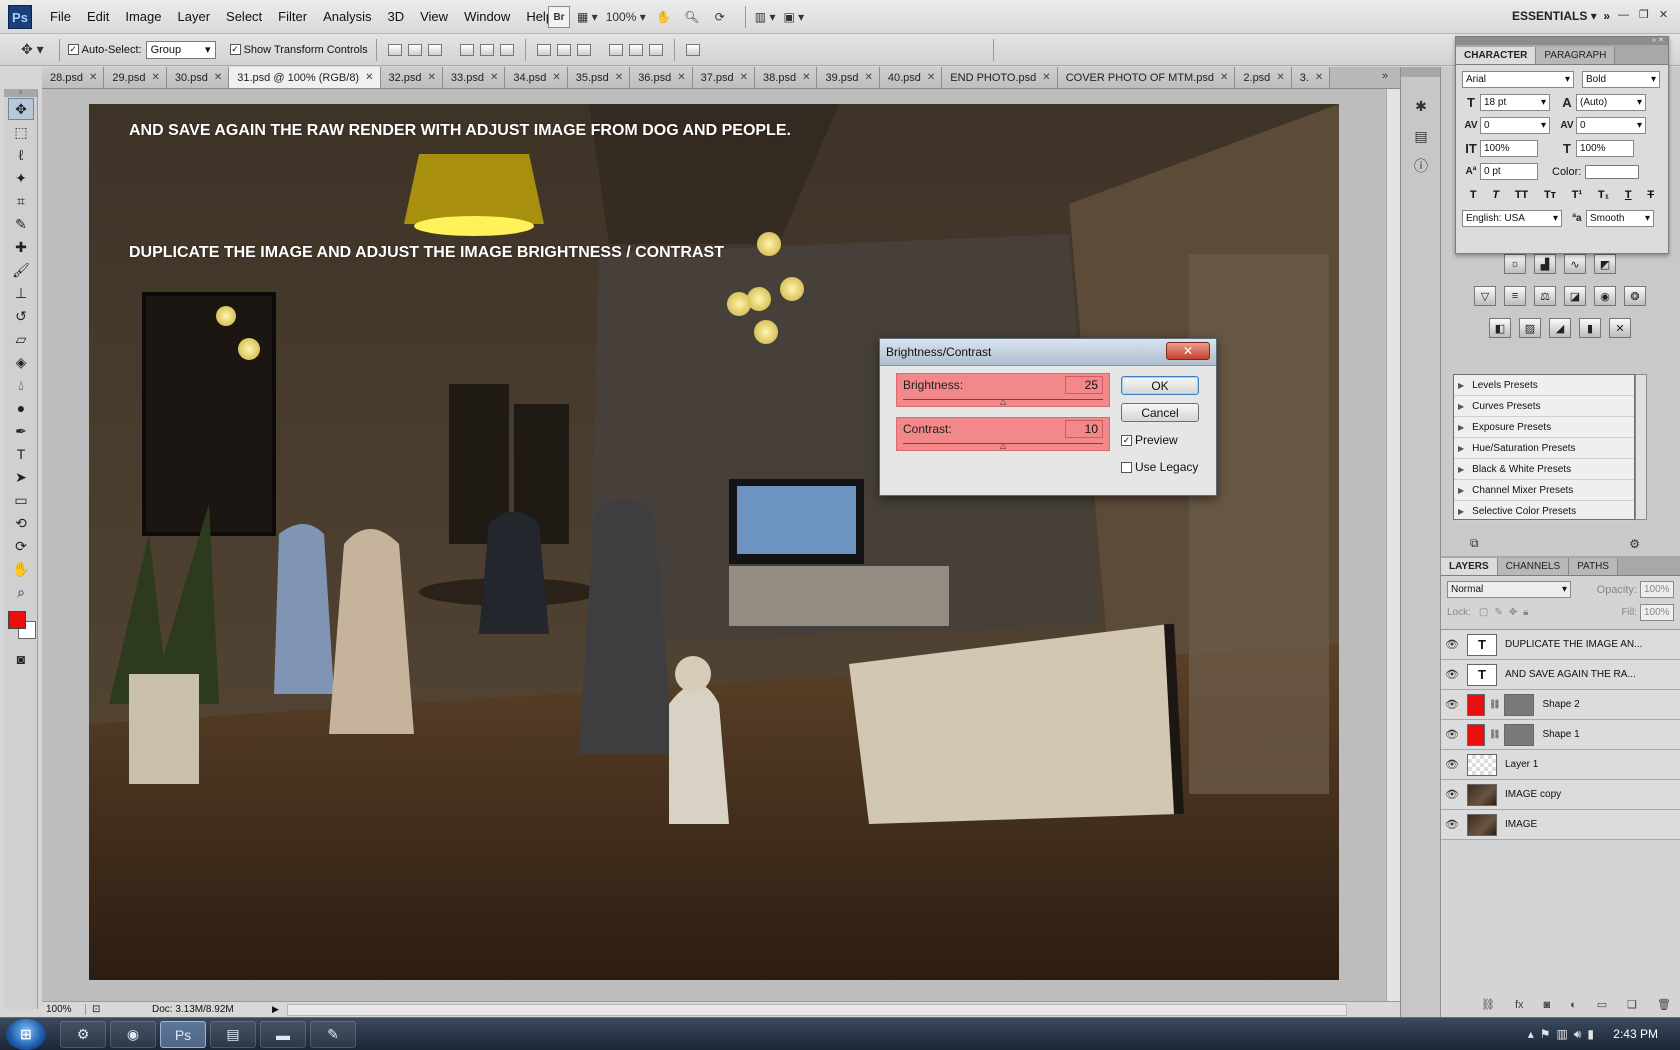  What do you see at coordinates (1550, 195) in the screenshot?
I see `small-caps-icon: Tт` at bounding box center [1550, 195].